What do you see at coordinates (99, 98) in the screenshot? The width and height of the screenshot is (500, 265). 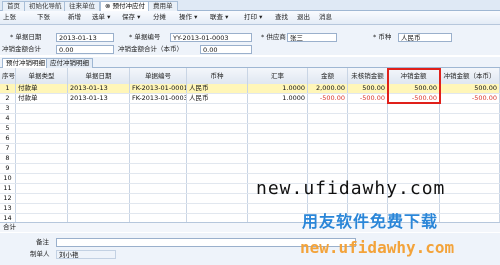 I see `cell-doc-date: 2013-01-13` at bounding box center [99, 98].